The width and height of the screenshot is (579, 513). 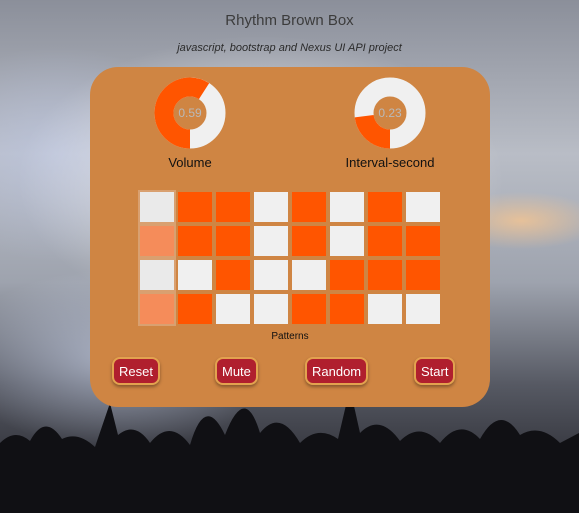 What do you see at coordinates (337, 371) in the screenshot?
I see `random-button: Random` at bounding box center [337, 371].